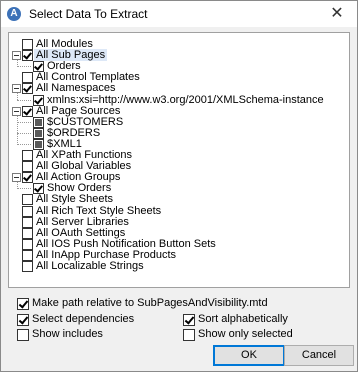 The image size is (358, 372). What do you see at coordinates (189, 335) in the screenshot?
I see `show-only-selected-checkbox` at bounding box center [189, 335].